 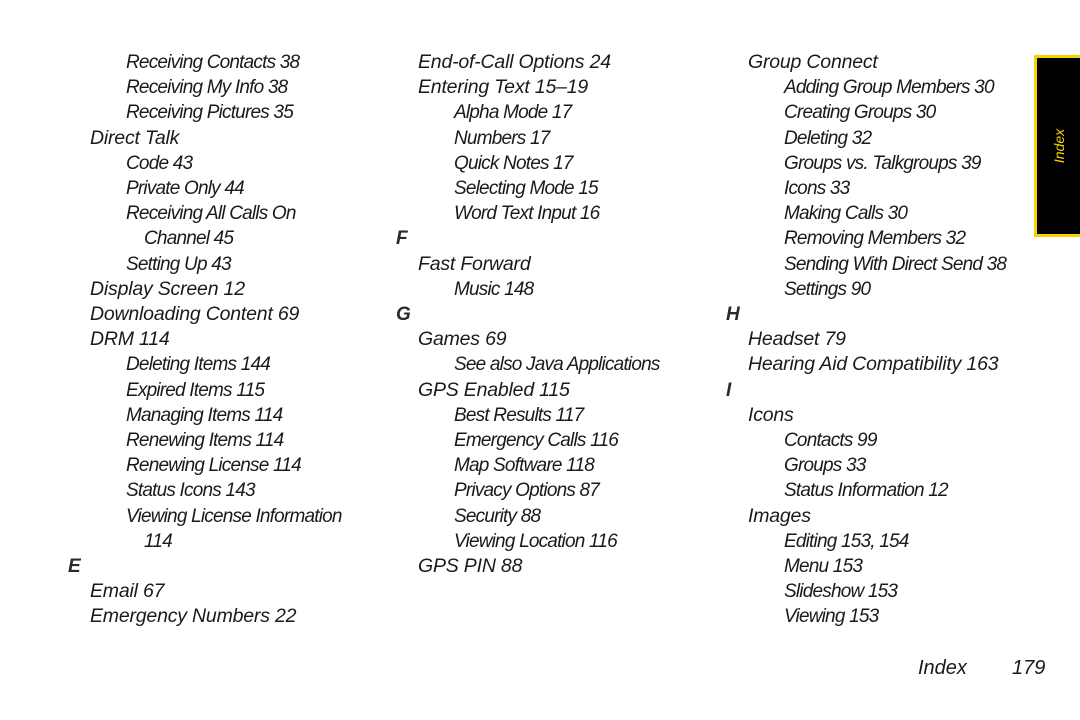 What do you see at coordinates (514, 163) in the screenshot?
I see `index-subentry: Quick Notes 17` at bounding box center [514, 163].